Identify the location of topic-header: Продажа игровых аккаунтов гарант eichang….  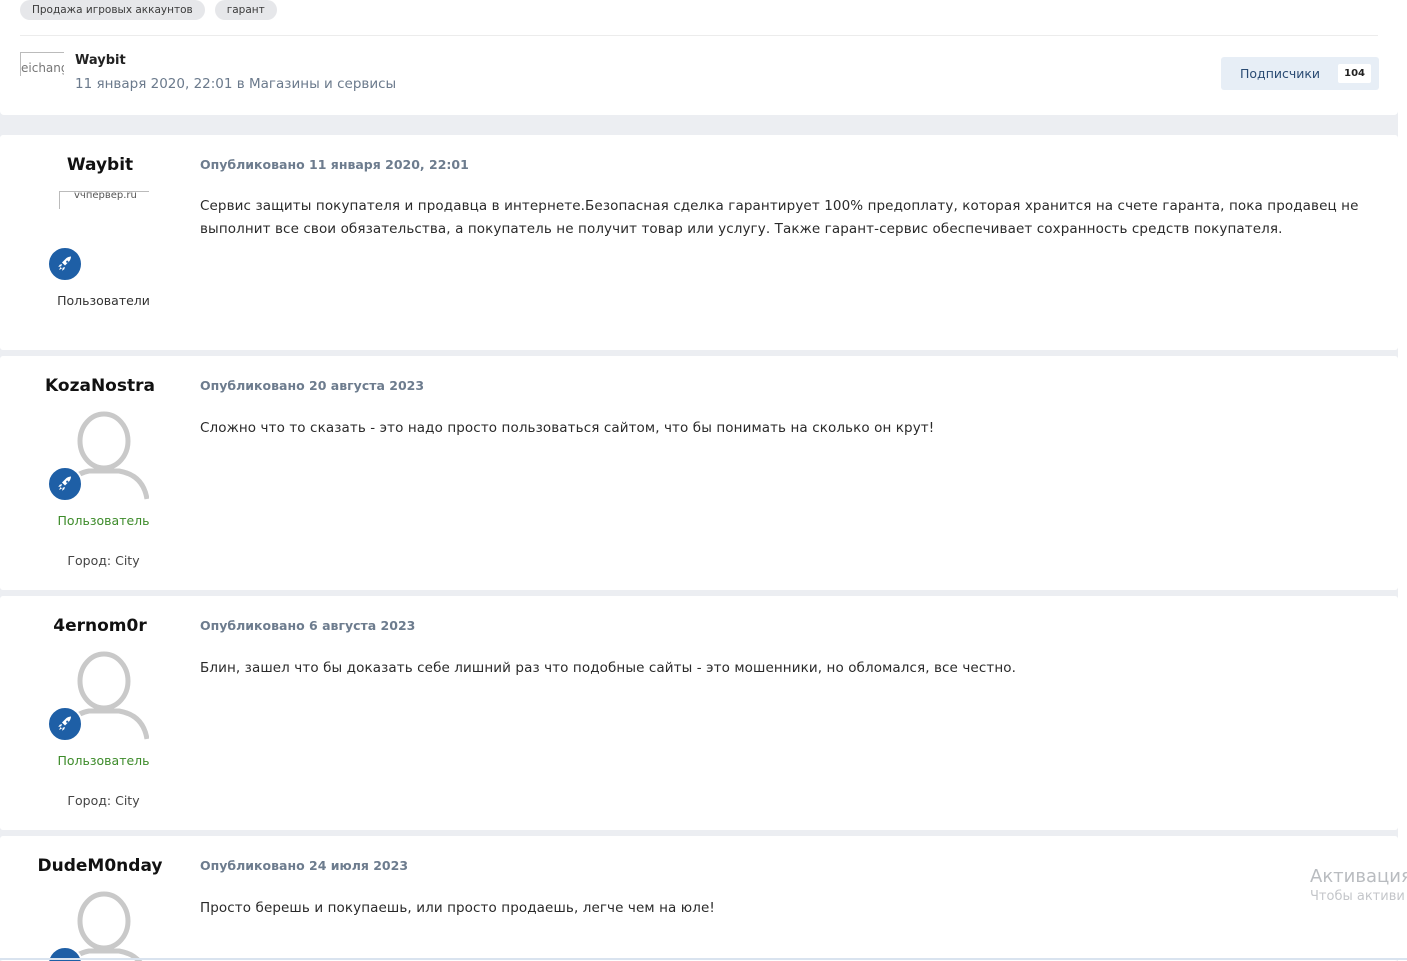
(699, 57).